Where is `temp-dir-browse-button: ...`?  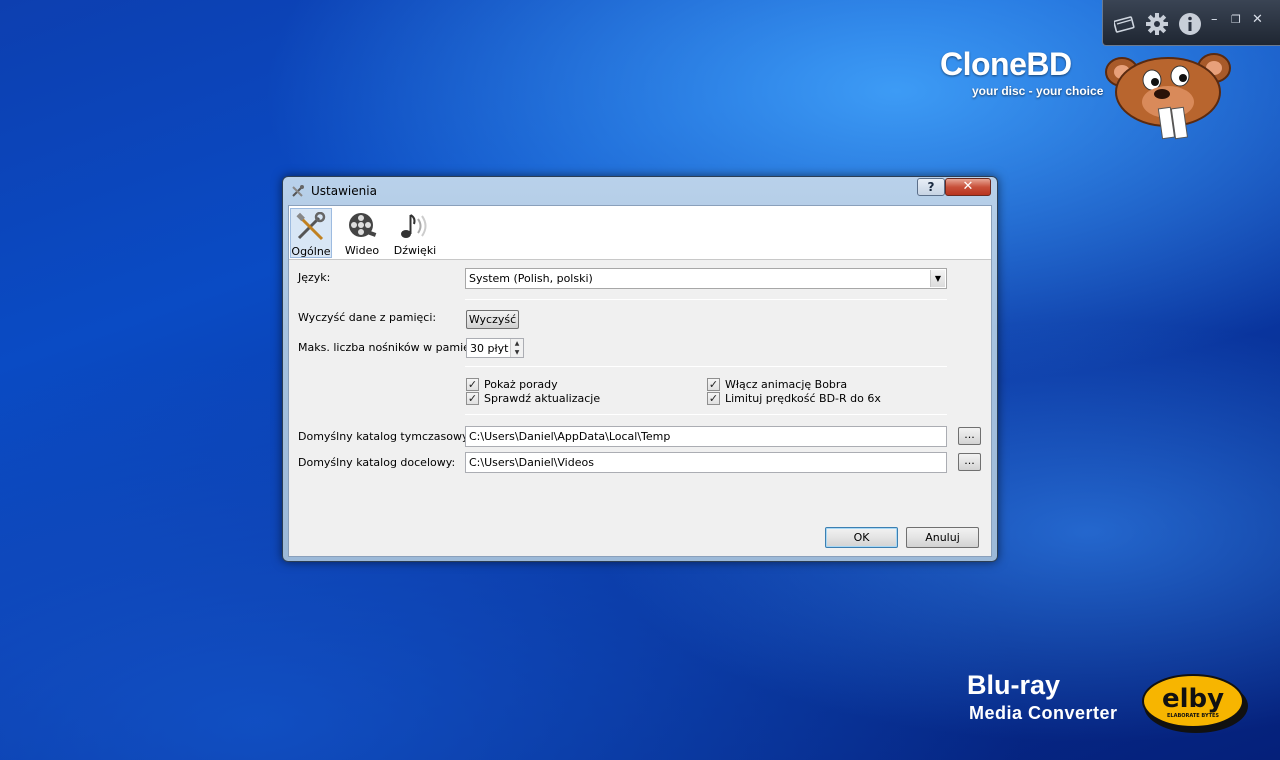 temp-dir-browse-button: ... is located at coordinates (969, 436).